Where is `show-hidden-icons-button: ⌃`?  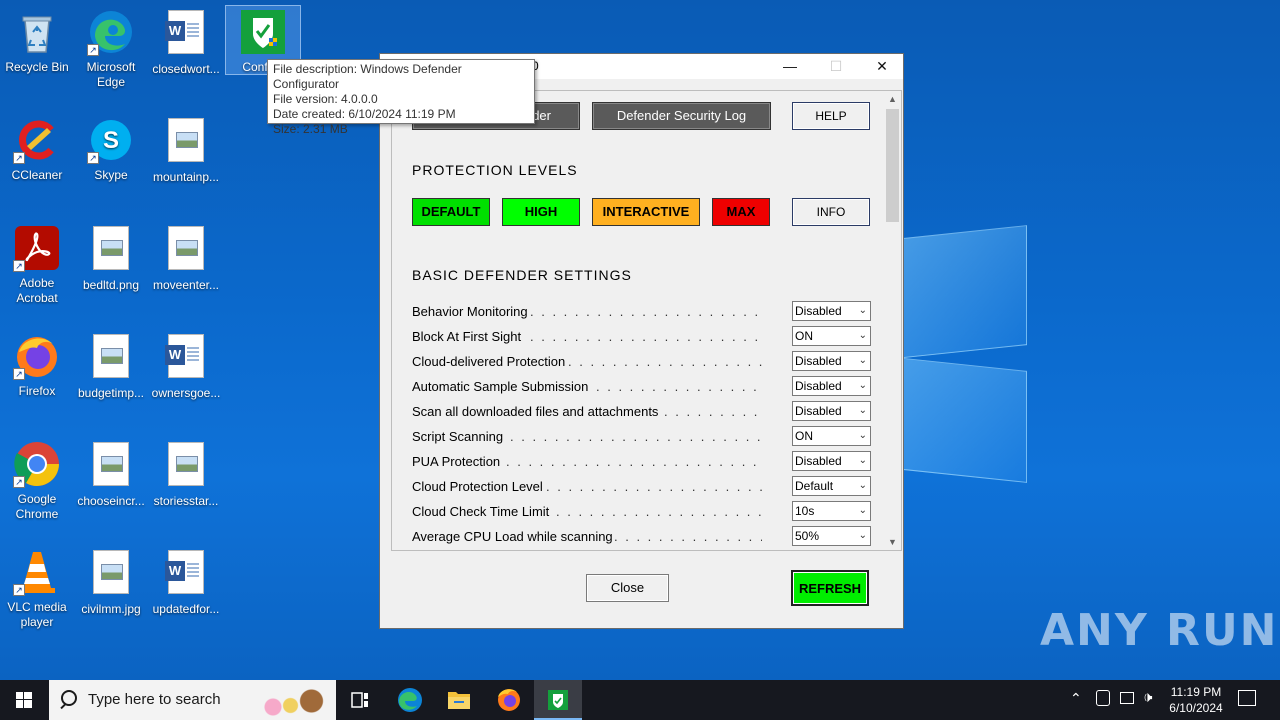 show-hidden-icons-button: ⌃ is located at coordinates (1076, 698).